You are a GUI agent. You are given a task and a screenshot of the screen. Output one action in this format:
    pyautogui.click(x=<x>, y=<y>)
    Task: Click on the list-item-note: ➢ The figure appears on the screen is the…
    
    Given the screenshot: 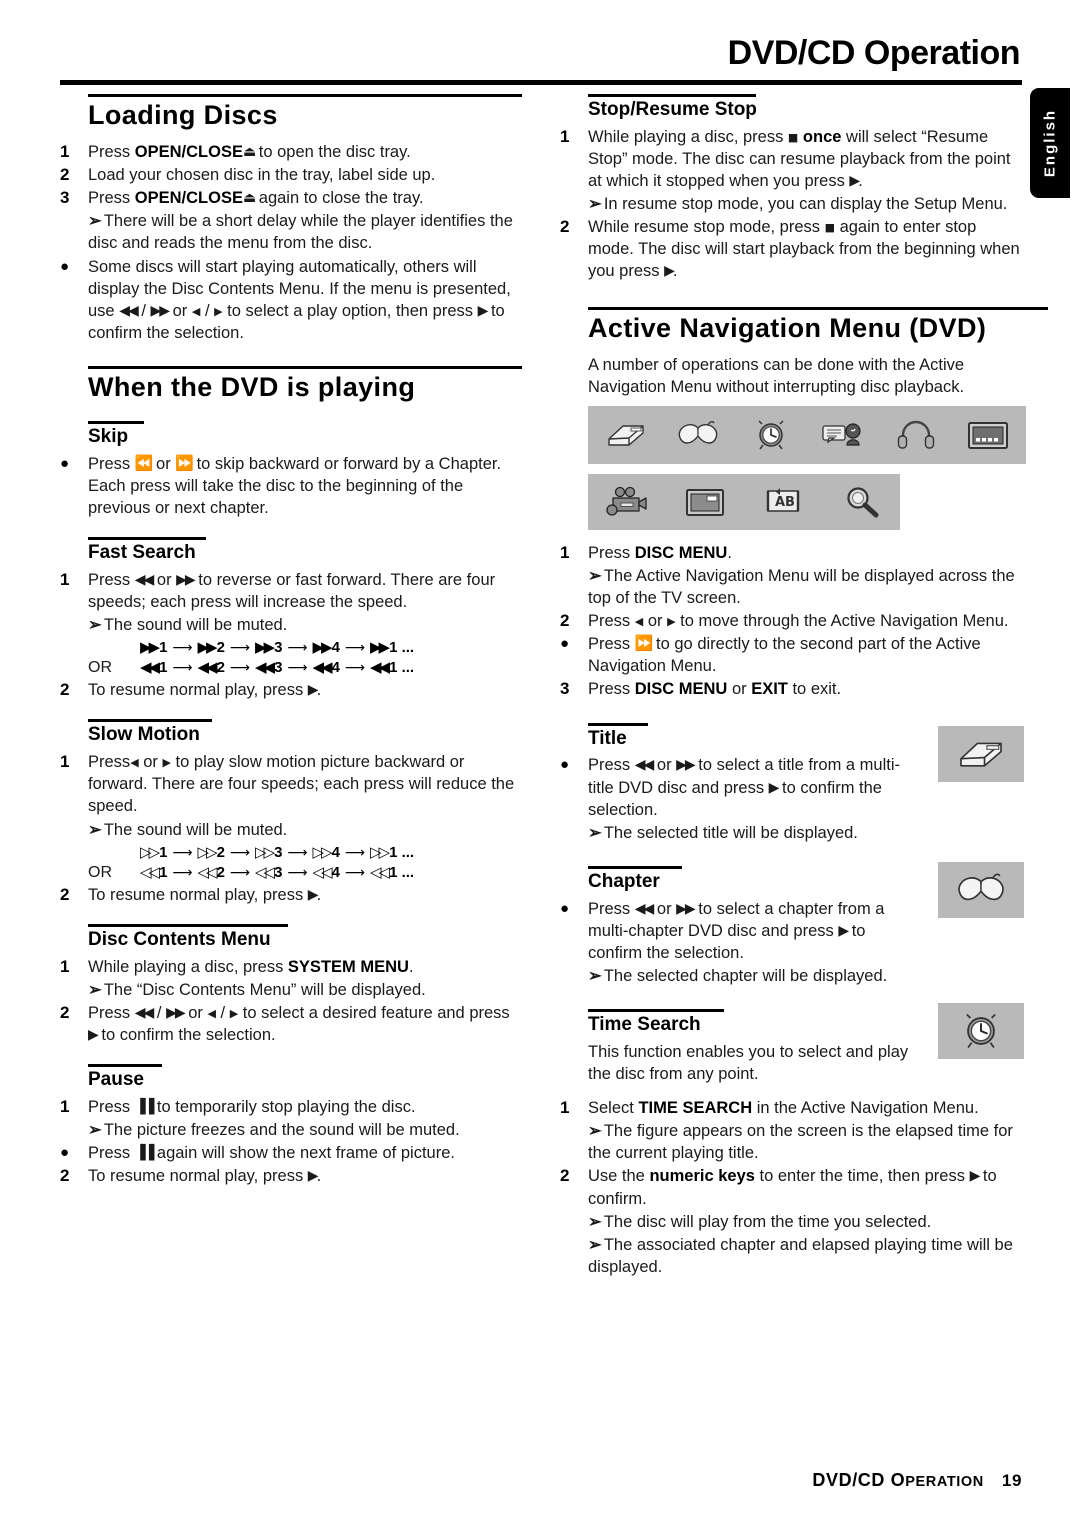 What is the action you would take?
    pyautogui.click(x=790, y=1142)
    